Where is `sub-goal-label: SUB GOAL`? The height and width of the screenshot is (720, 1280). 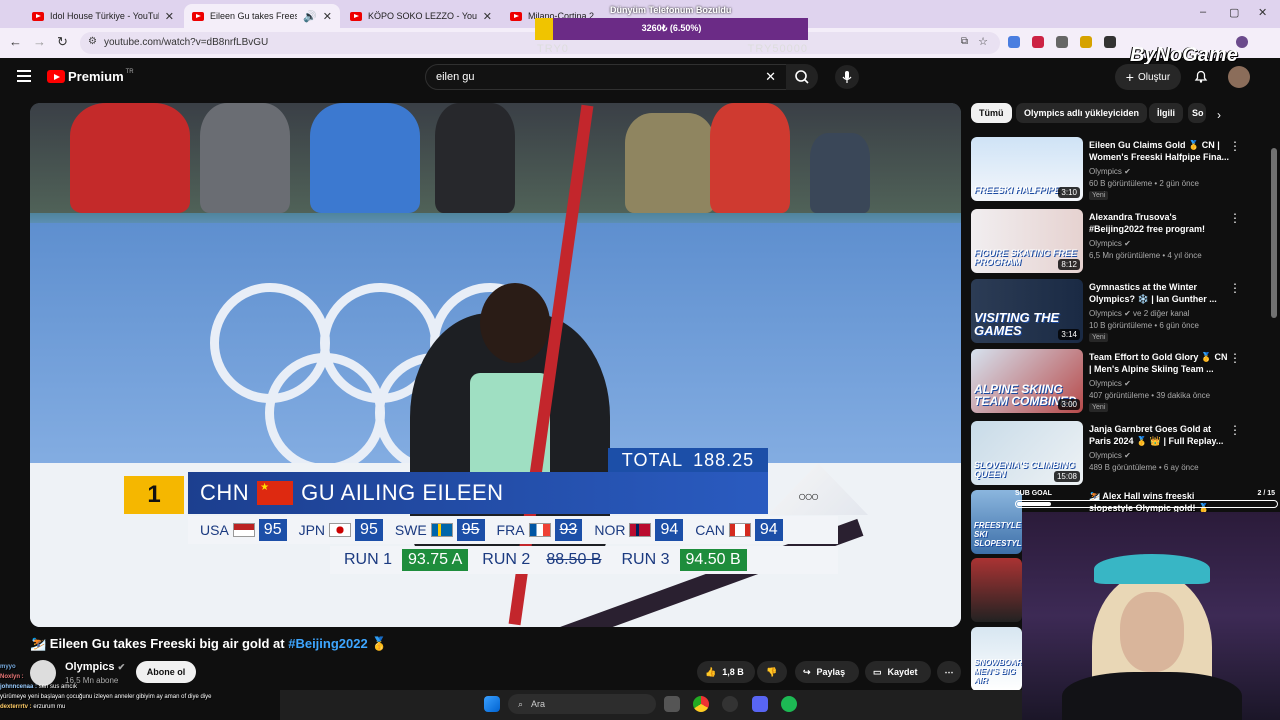 sub-goal-label: SUB GOAL is located at coordinates (1033, 493).